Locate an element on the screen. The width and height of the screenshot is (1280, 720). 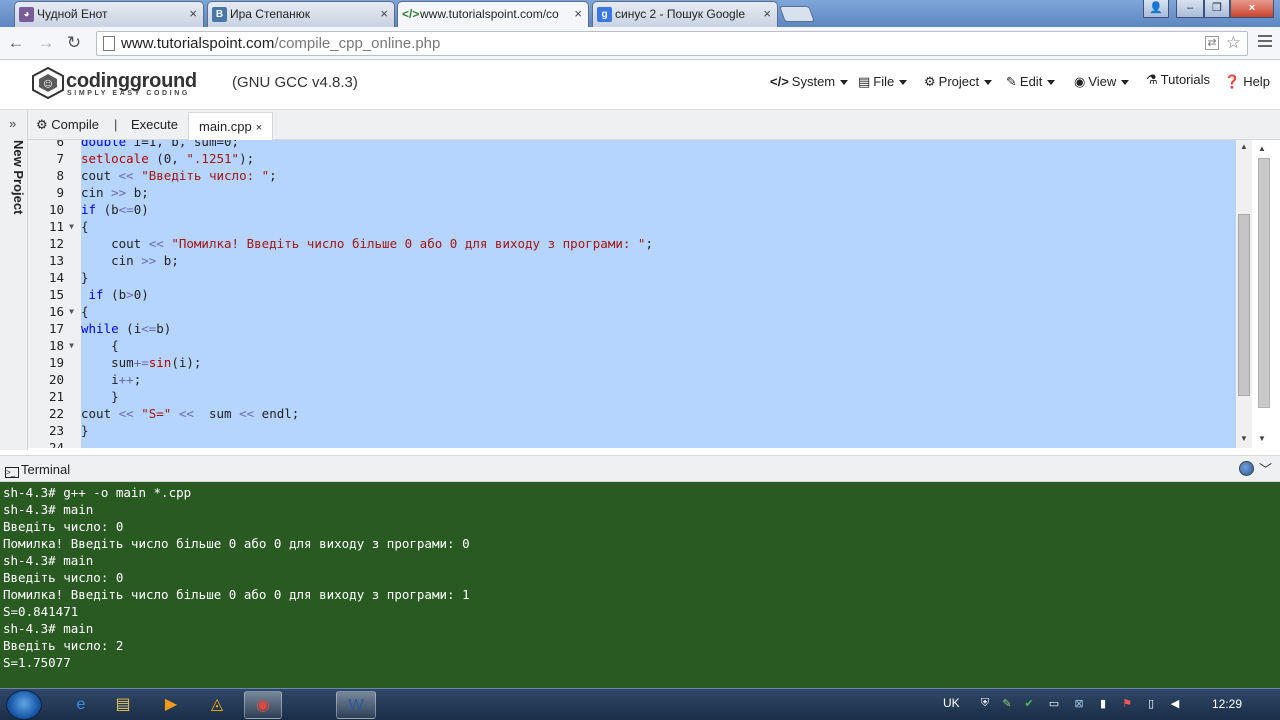
close-window-button: × is located at coordinates (1252, 9).